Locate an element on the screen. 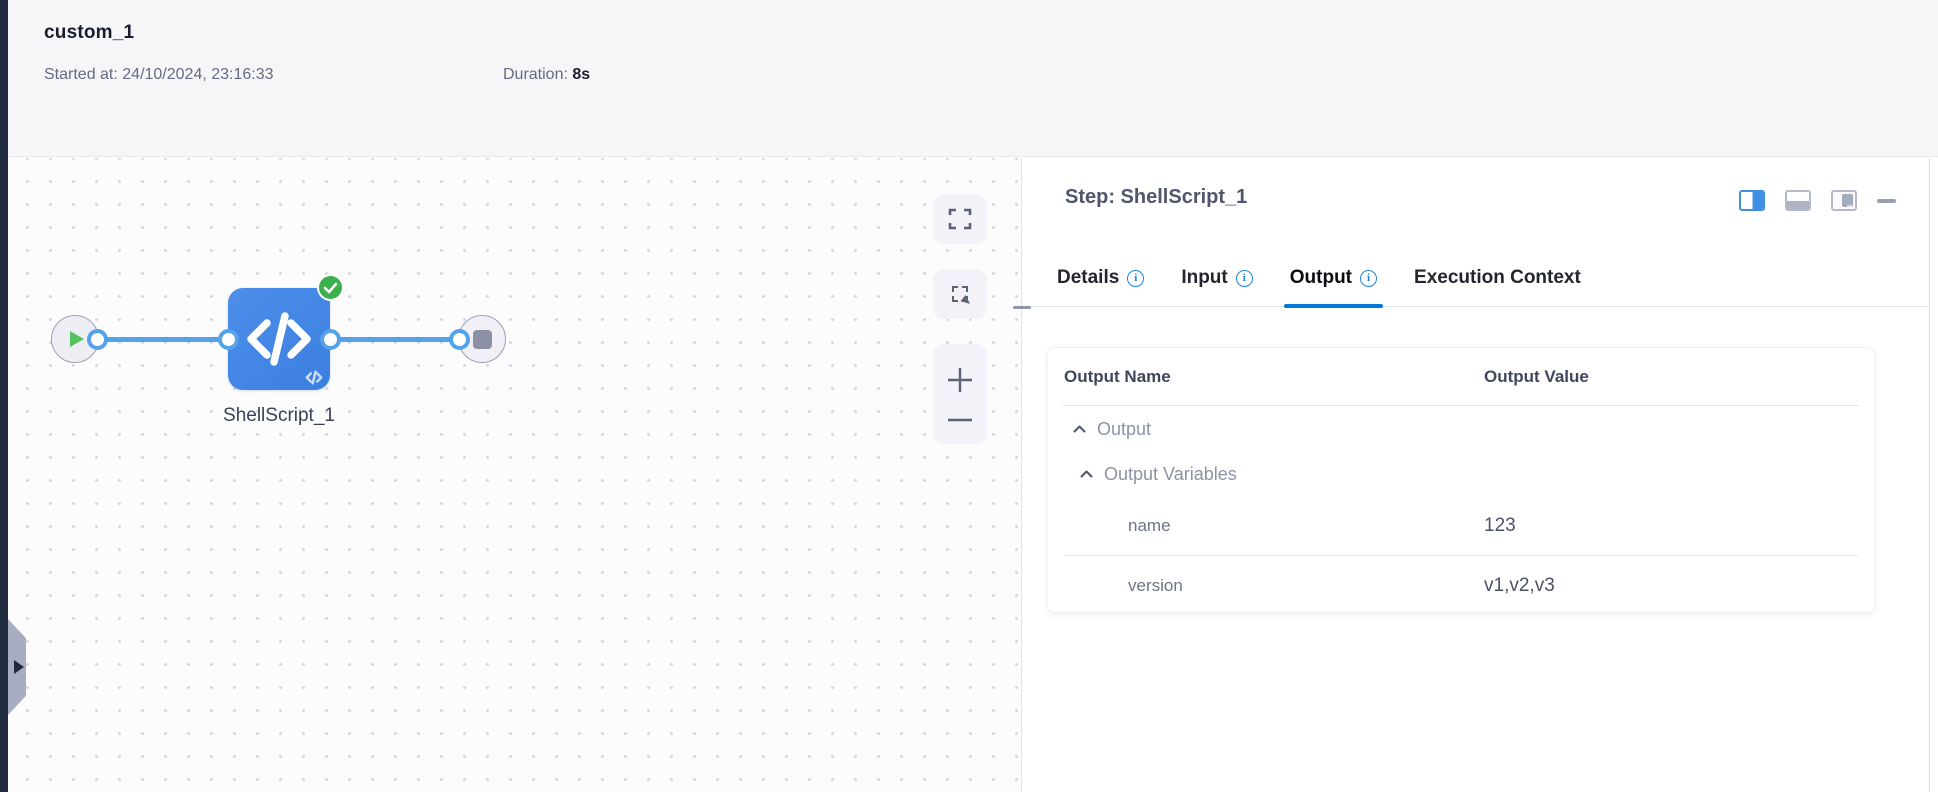  play-icon is located at coordinates (77, 339).